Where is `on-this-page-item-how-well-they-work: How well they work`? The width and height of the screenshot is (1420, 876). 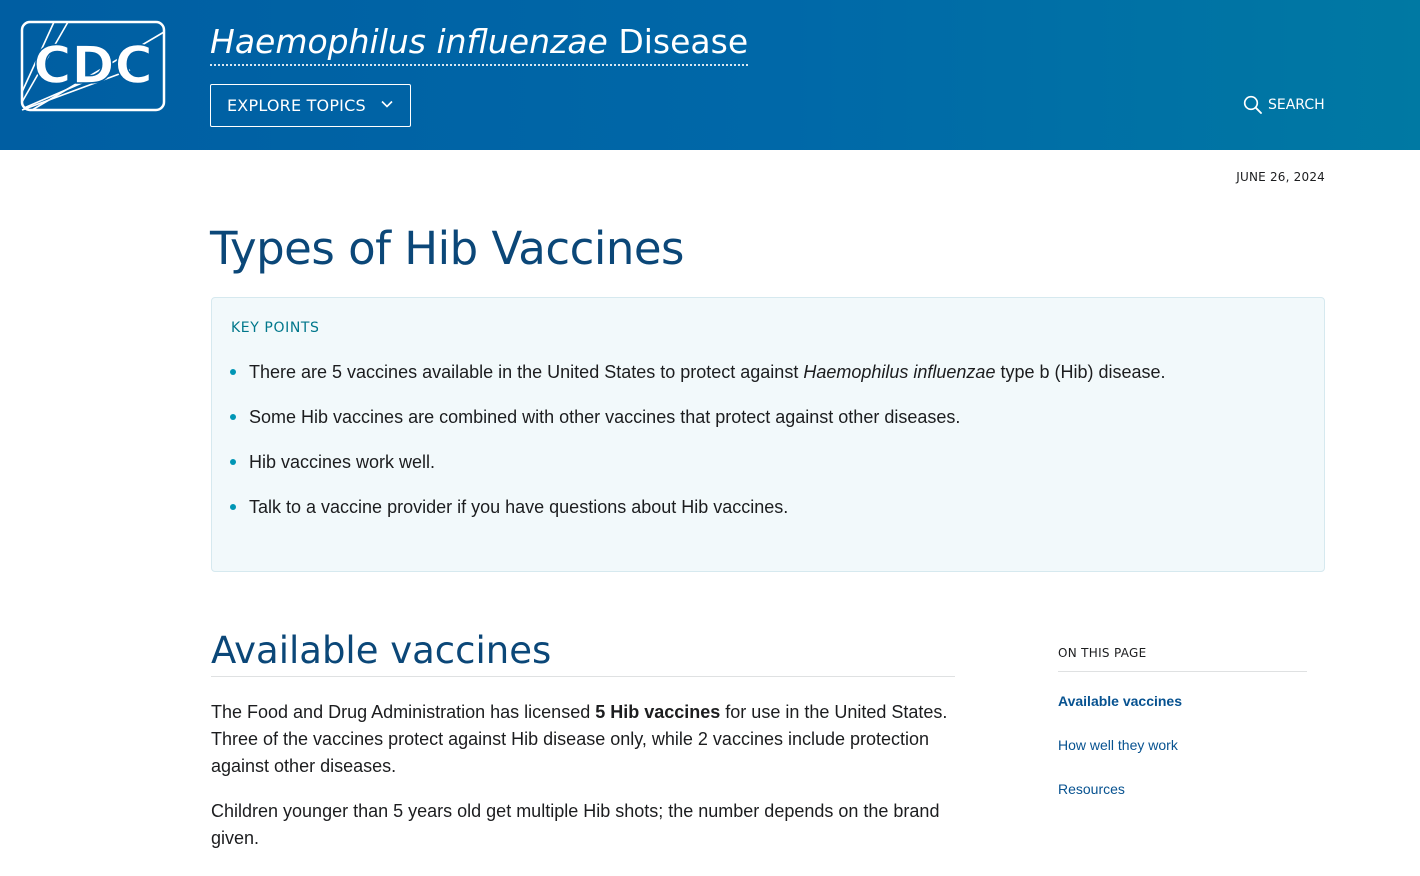 on-this-page-item-how-well-they-work: How well they work is located at coordinates (1182, 758).